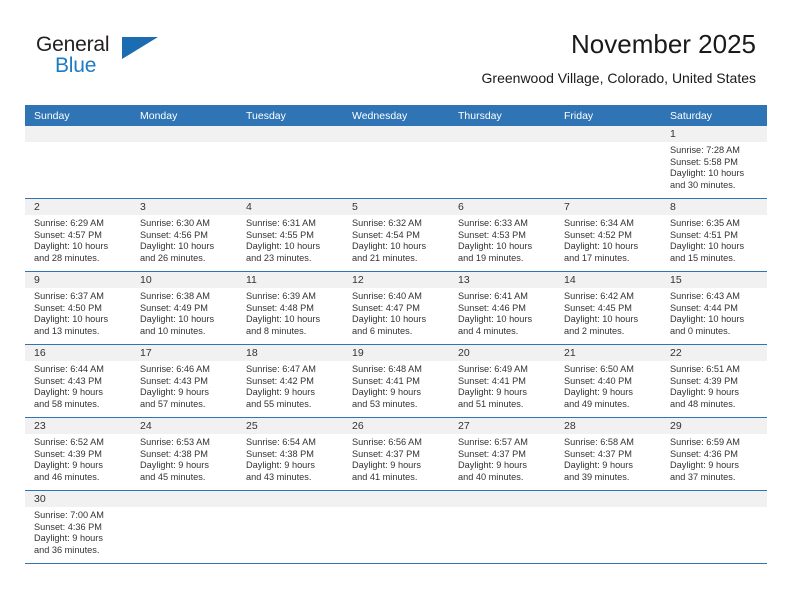 Image resolution: width=792 pixels, height=612 pixels. I want to click on sunset-text: Sunset: 4:53 PM, so click(492, 234).